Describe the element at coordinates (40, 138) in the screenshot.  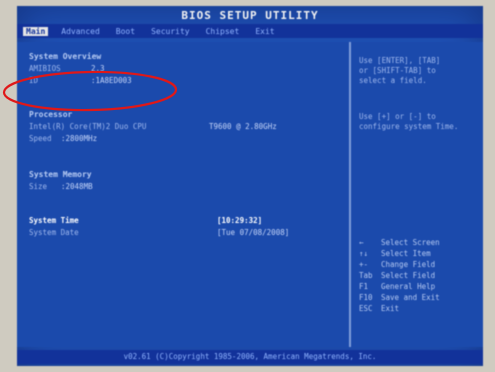
I see `processor-speed-label: Speed` at that location.